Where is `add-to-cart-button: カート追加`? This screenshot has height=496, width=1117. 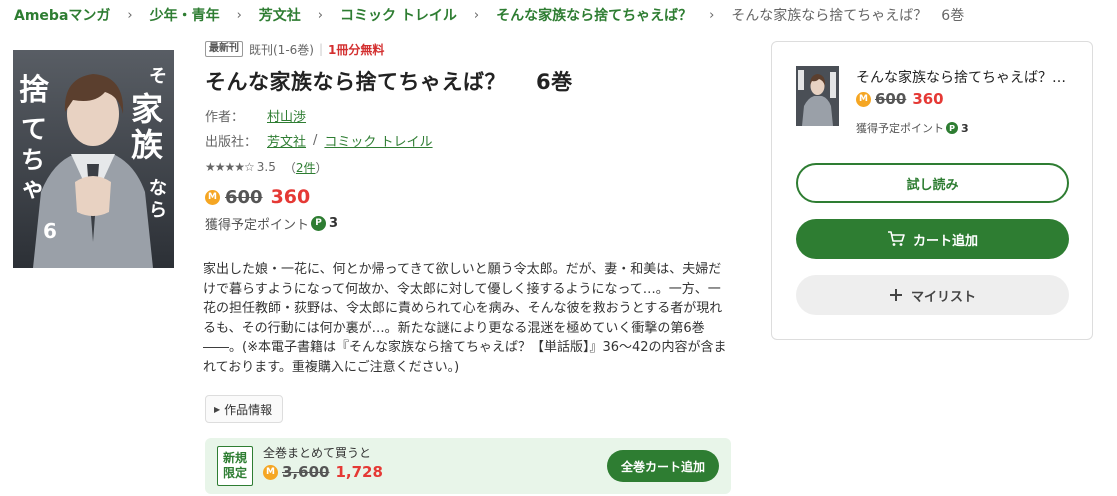 add-to-cart-button: カート追加 is located at coordinates (932, 239).